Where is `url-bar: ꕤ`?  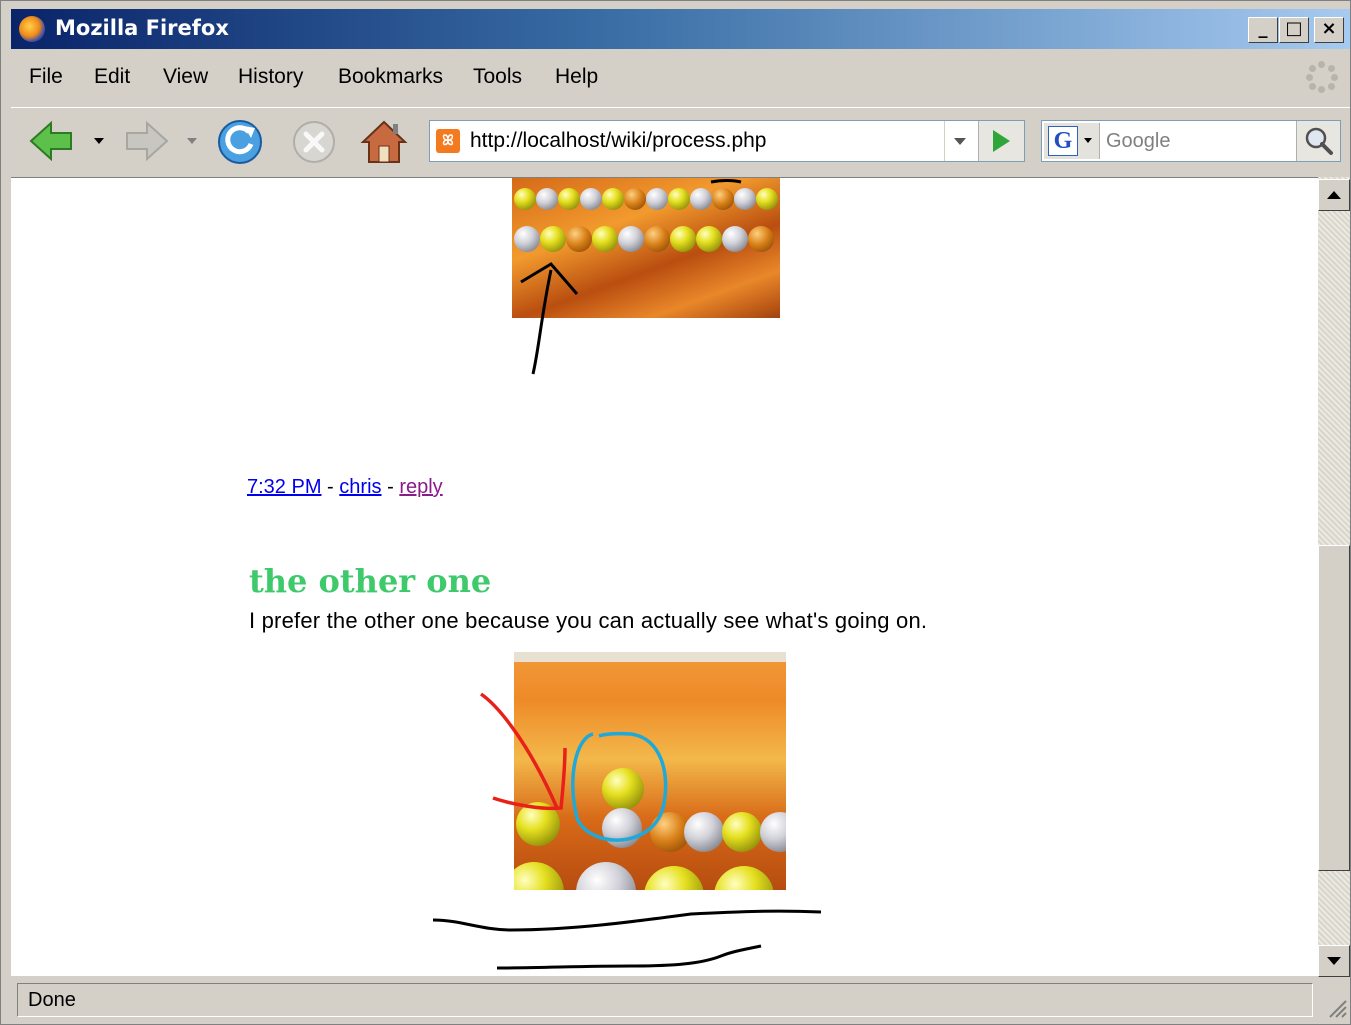 url-bar: ꕤ is located at coordinates (727, 141).